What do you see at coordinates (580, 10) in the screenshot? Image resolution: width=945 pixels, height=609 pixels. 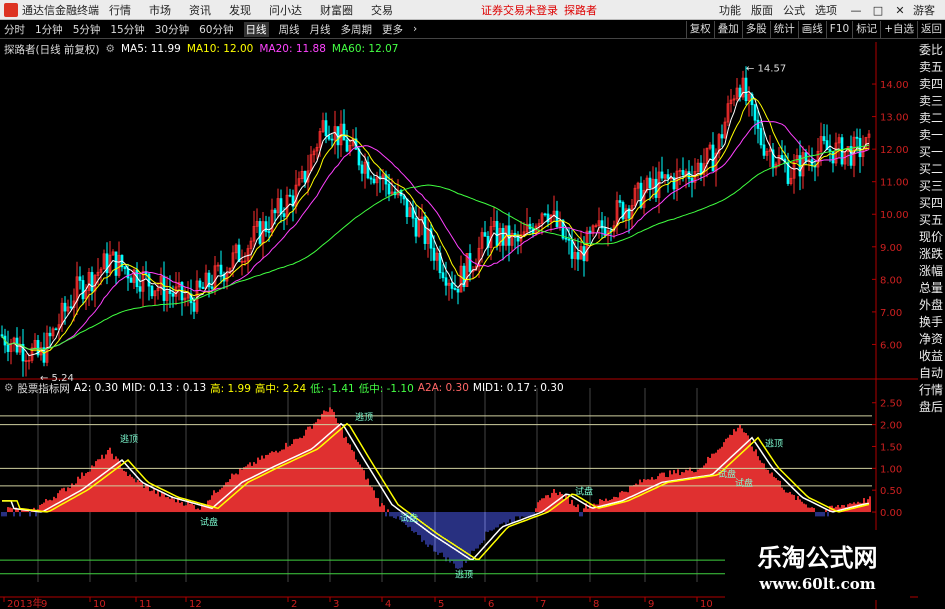 I see `current-stock-name: 探路者` at bounding box center [580, 10].